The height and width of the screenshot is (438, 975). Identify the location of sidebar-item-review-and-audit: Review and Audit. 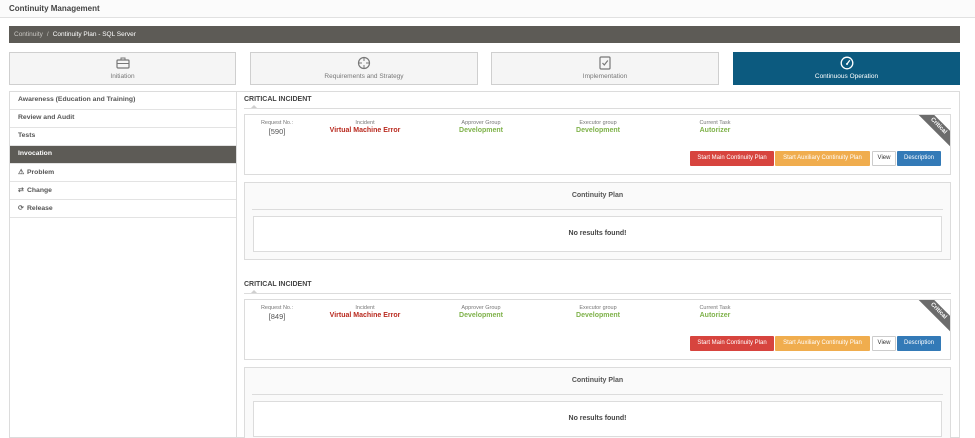
(123, 119).